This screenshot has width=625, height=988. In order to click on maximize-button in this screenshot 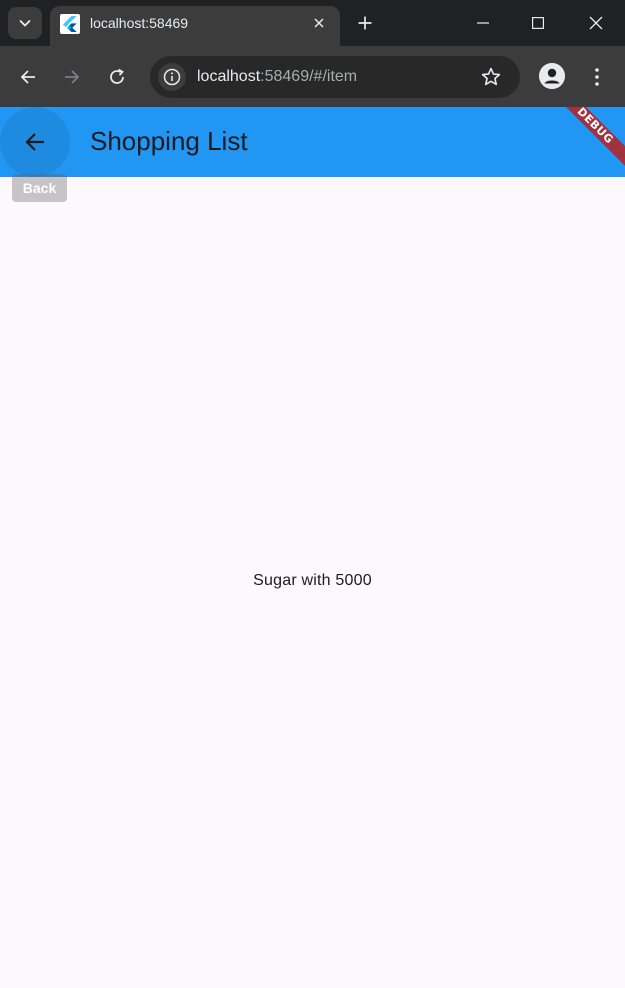, I will do `click(538, 23)`.